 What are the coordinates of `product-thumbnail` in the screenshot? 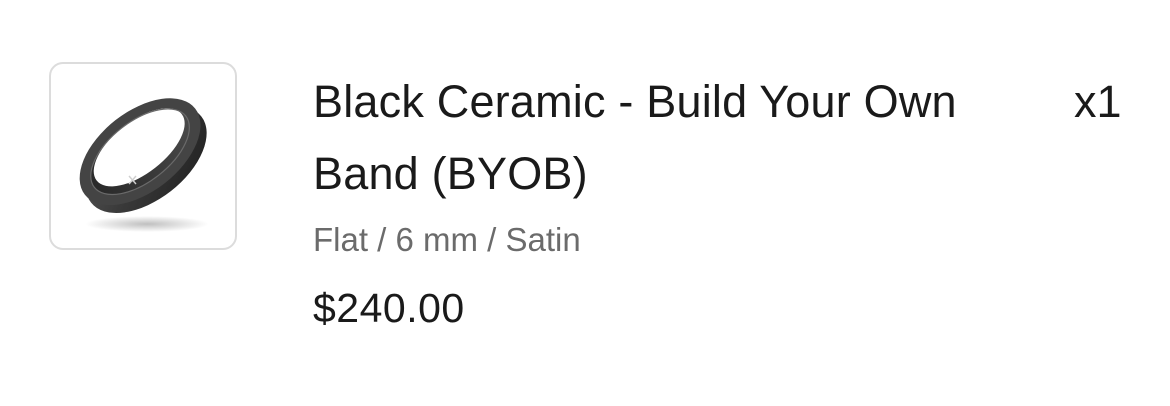 It's located at (143, 156).